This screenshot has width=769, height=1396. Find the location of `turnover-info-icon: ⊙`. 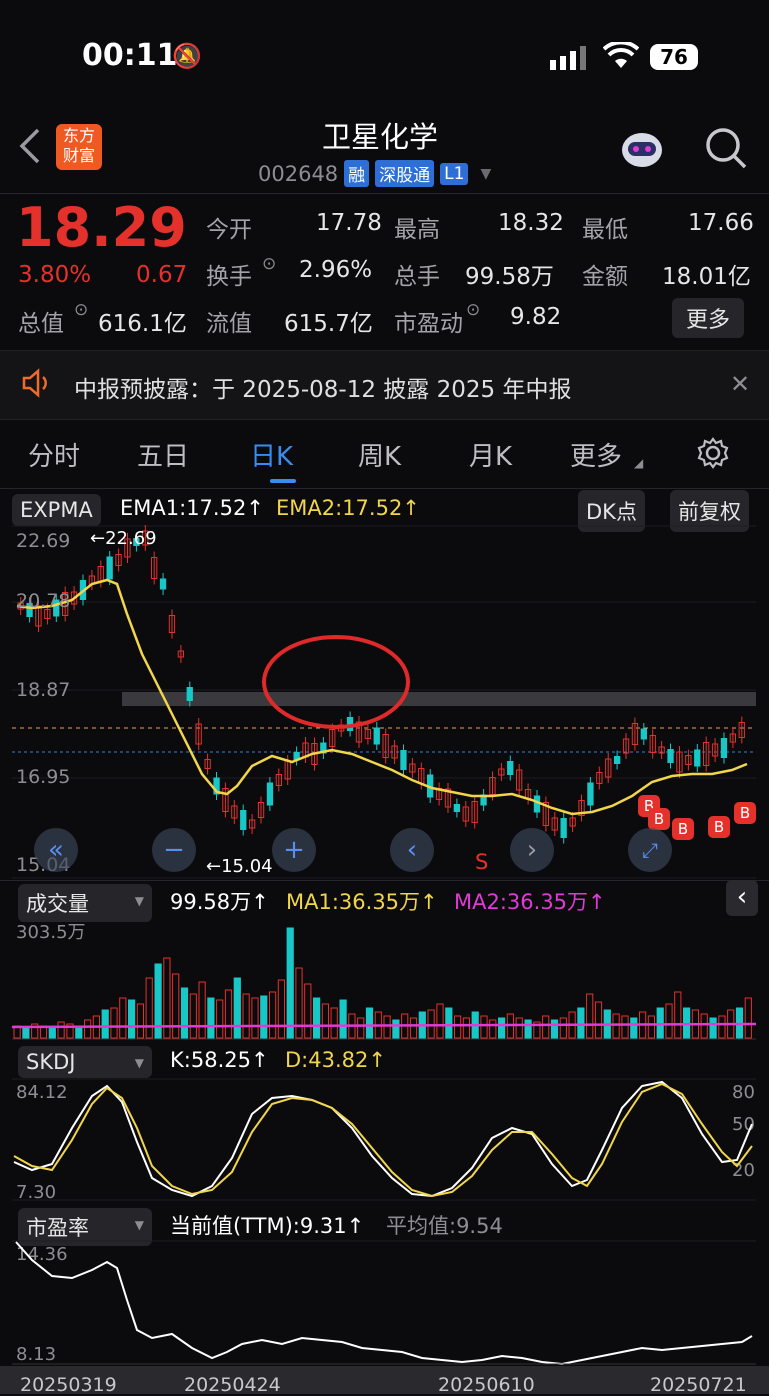

turnover-info-icon: ⊙ is located at coordinates (269, 264).